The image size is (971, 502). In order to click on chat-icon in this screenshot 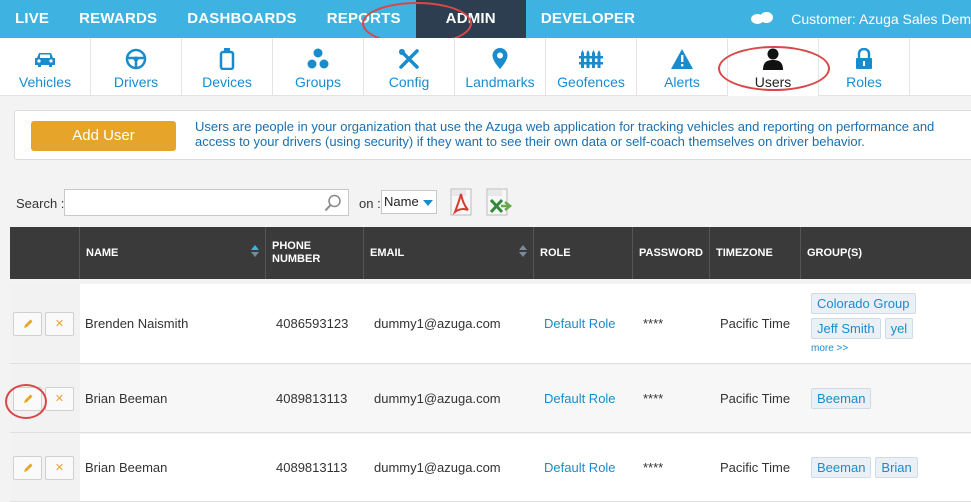, I will do `click(762, 19)`.